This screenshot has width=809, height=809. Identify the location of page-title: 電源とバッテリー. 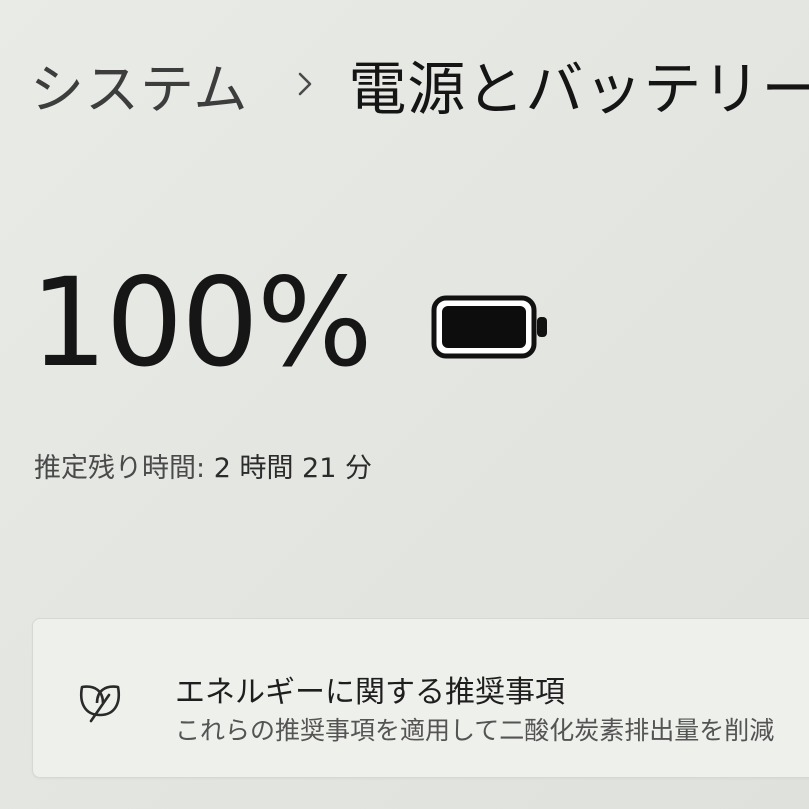
(578, 89).